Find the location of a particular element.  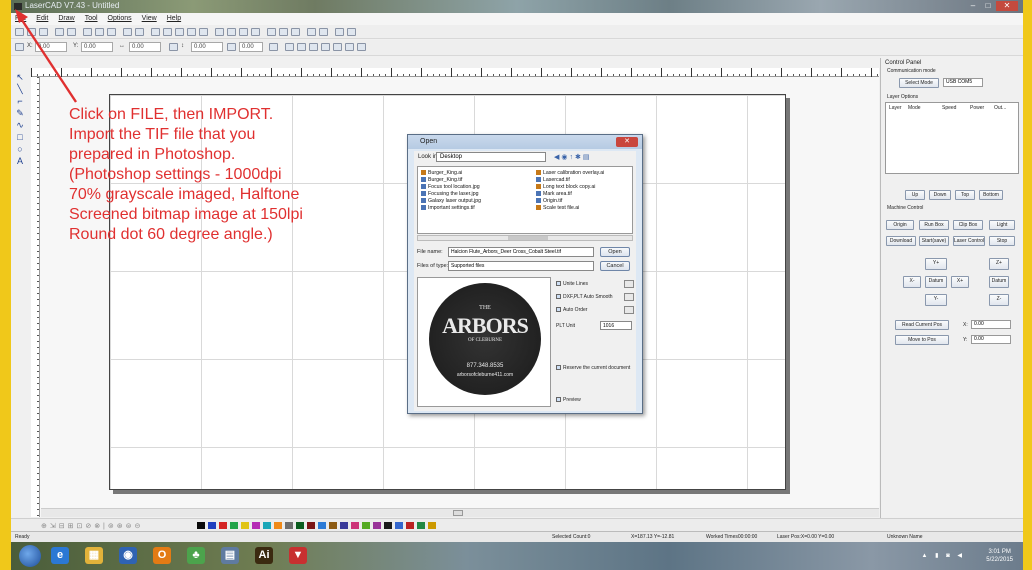

pan-icon is located at coordinates (155, 32).